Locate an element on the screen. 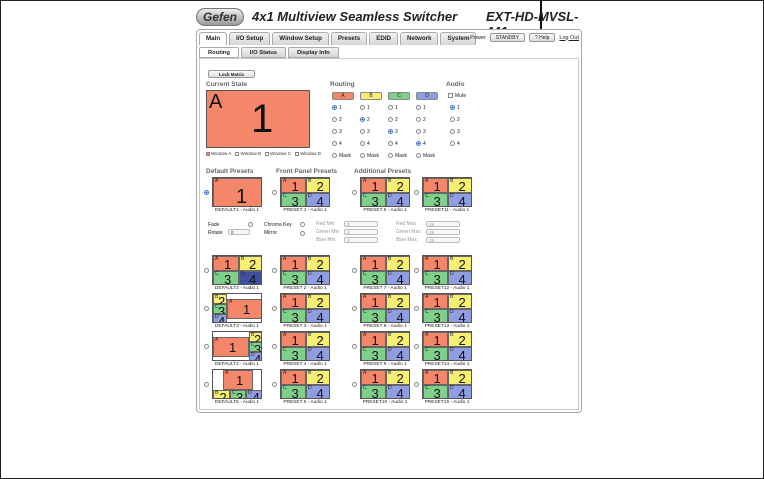 The image size is (764, 479). preset-item: A 1 B 2 C 3 D 4 PRESET 9 - Audio 1 is located at coordinates (383, 350).